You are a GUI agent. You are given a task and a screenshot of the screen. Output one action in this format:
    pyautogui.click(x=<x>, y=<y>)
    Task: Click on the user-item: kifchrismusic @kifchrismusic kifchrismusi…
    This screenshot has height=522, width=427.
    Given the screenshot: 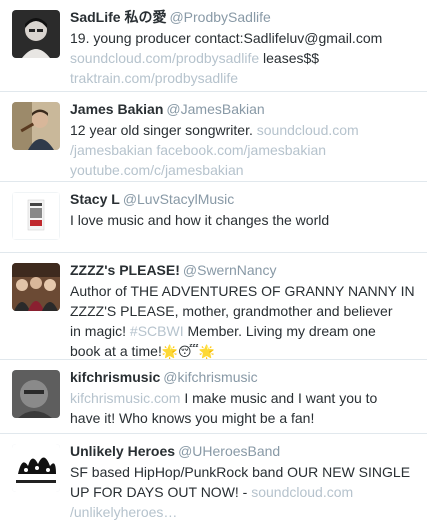 What is the action you would take?
    pyautogui.click(x=213, y=397)
    